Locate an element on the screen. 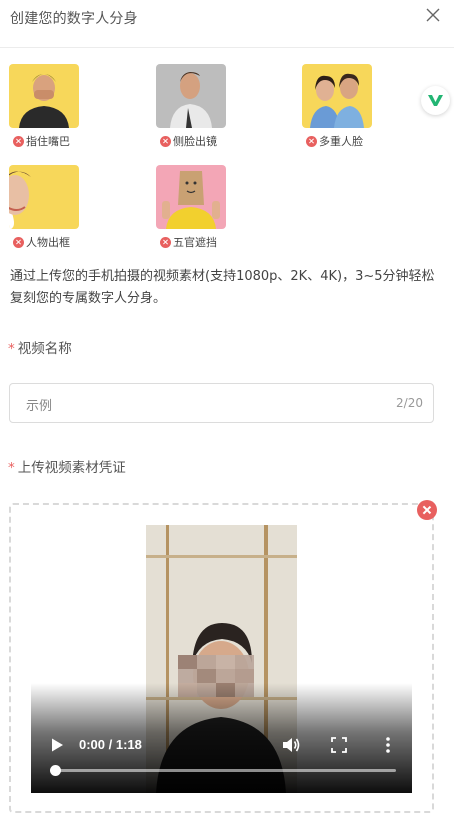 This screenshot has width=454, height=831. example-card-cover-mouth: 指住嘴巴 is located at coordinates (45, 106).